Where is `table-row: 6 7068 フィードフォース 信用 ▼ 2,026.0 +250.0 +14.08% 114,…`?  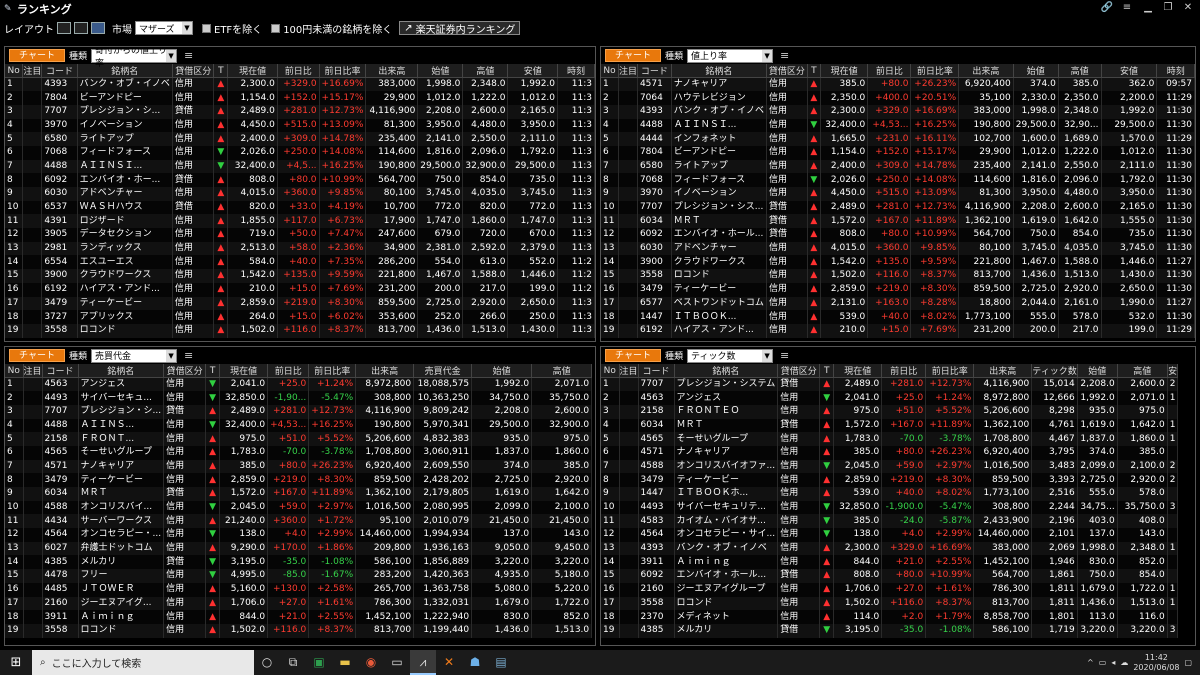 table-row: 6 7068 フィードフォース 信用 ▼ 2,026.0 +250.0 +14.08% 114,… is located at coordinates (300, 152).